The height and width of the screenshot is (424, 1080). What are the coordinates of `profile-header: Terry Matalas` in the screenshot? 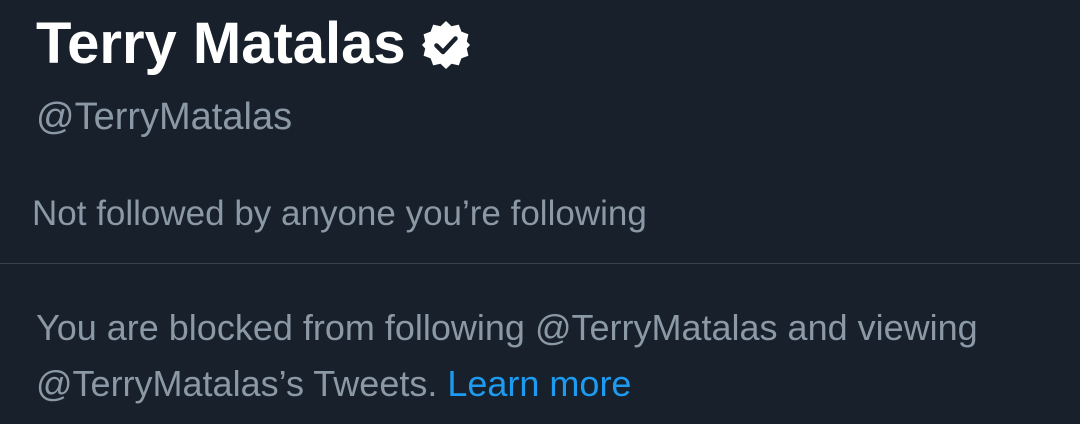 It's located at (254, 44).